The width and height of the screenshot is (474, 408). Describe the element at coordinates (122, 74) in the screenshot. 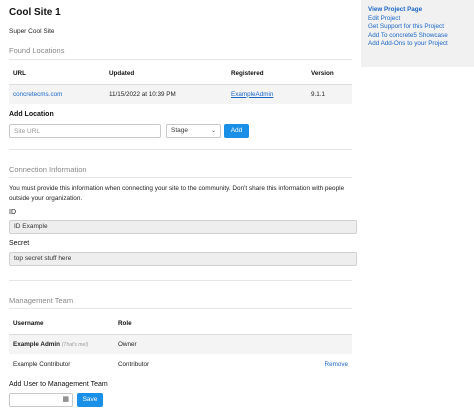

I see `column-header: Updated` at that location.